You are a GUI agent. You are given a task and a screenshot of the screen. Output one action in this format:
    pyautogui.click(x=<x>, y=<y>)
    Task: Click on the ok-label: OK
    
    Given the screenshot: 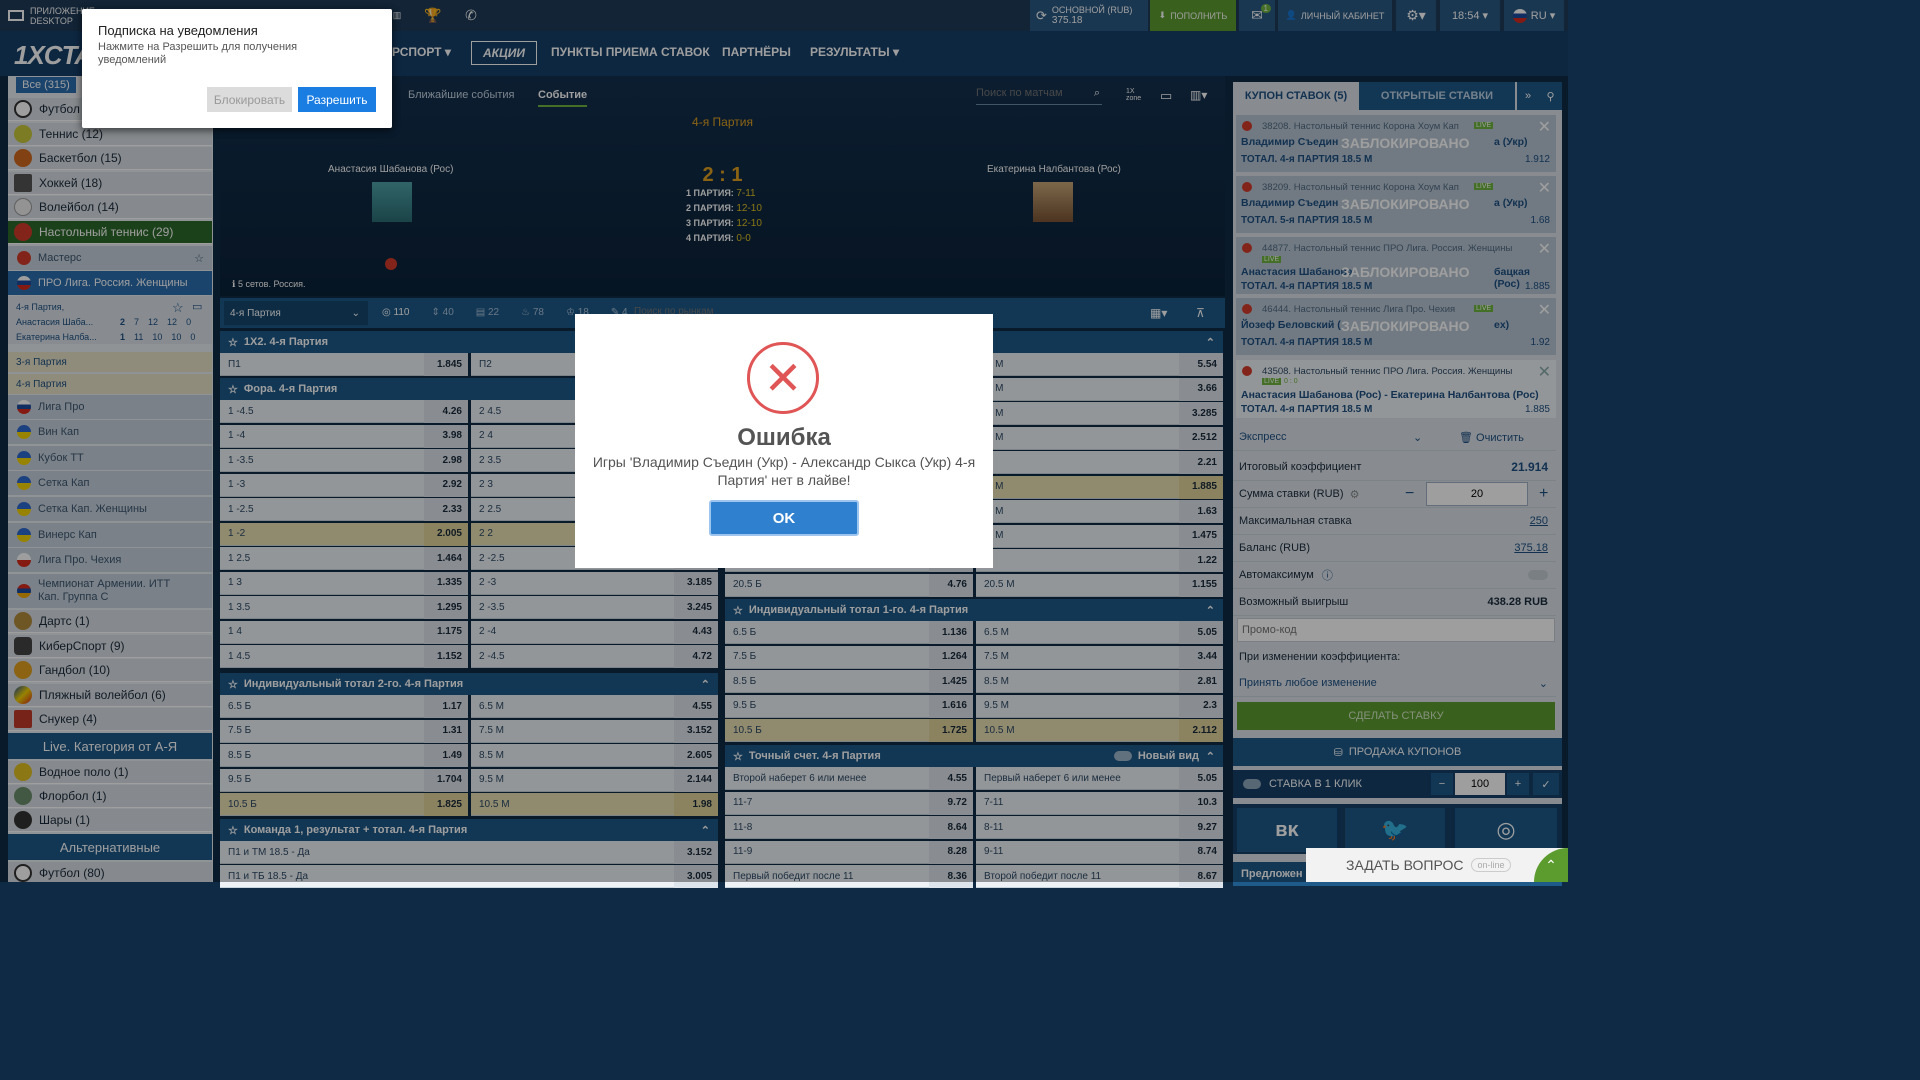 What is the action you would take?
    pyautogui.click(x=784, y=518)
    